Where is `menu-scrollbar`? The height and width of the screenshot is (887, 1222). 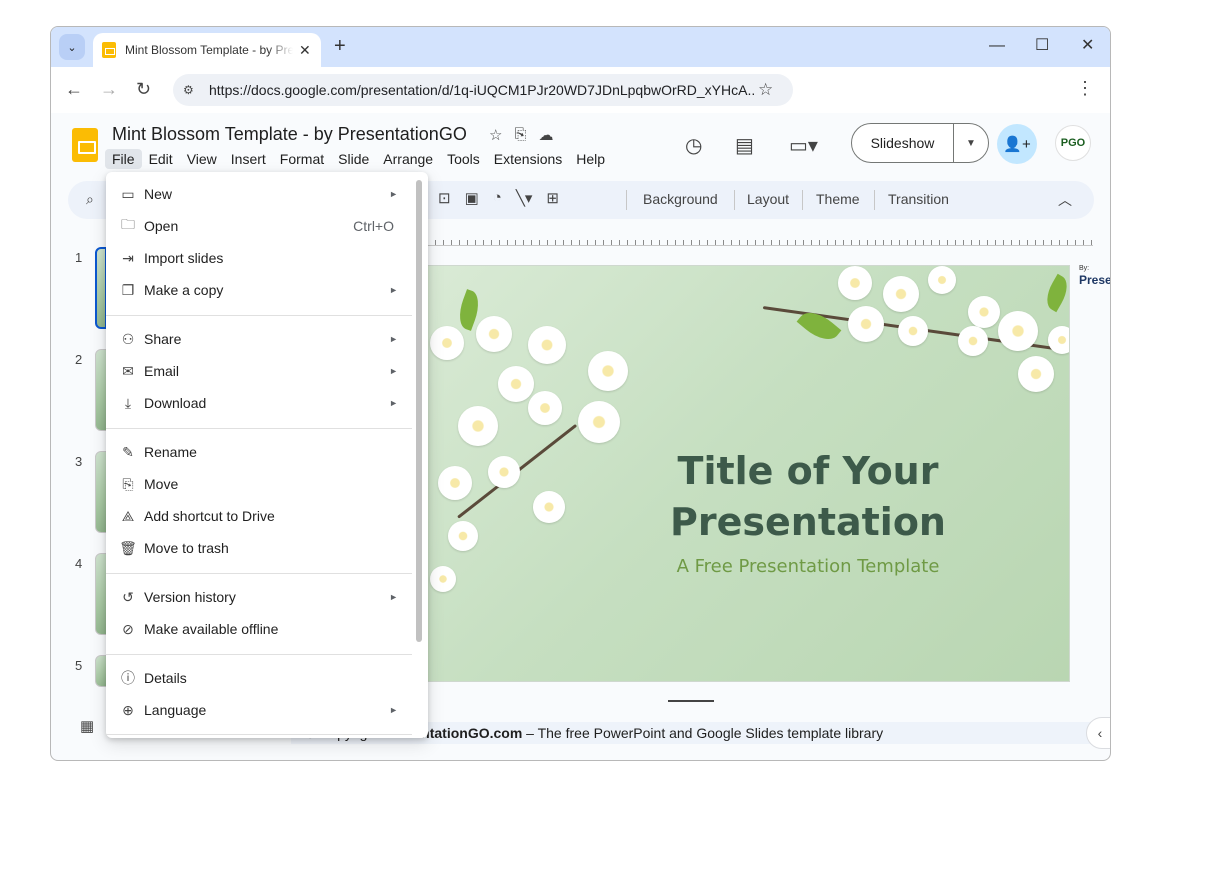
menu-scrollbar is located at coordinates (419, 411).